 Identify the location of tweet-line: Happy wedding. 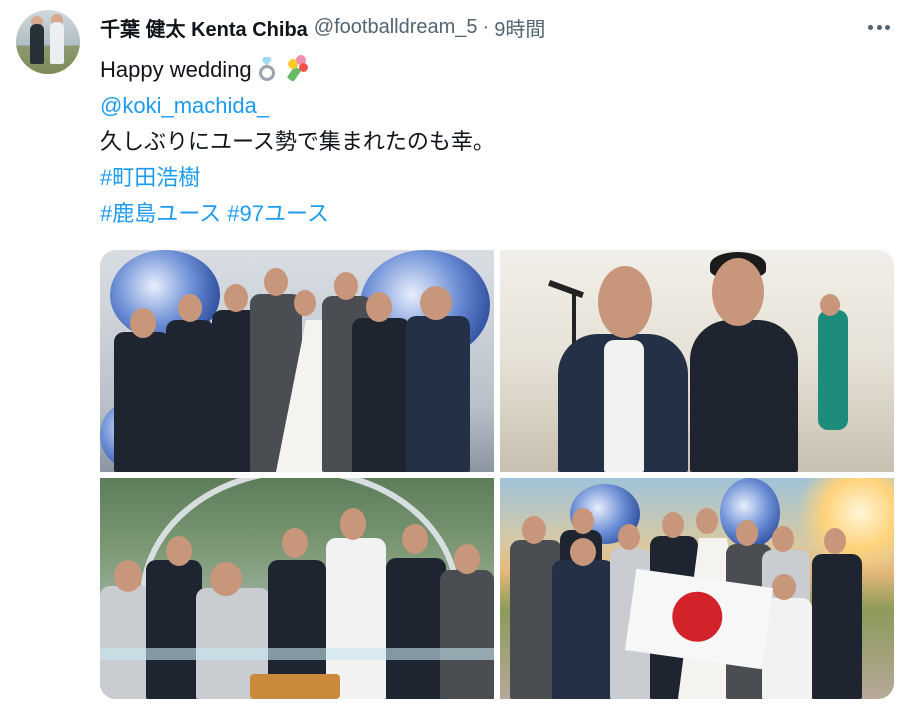
(495, 70).